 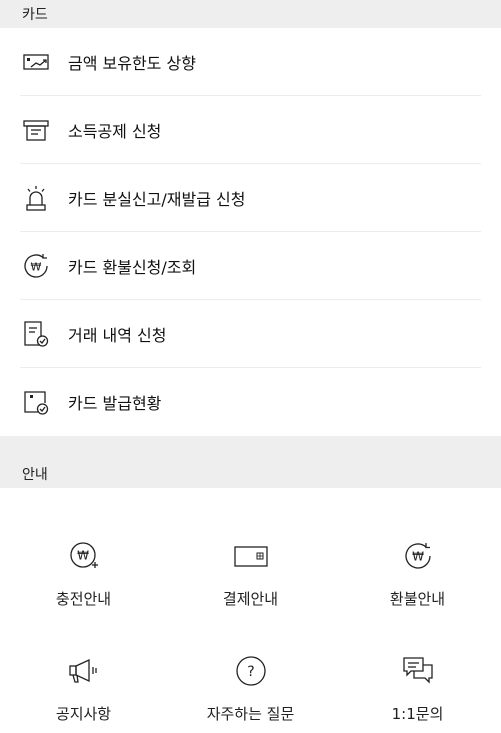 I want to click on menu-item-label: 거래 내역 신청, so click(x=117, y=335).